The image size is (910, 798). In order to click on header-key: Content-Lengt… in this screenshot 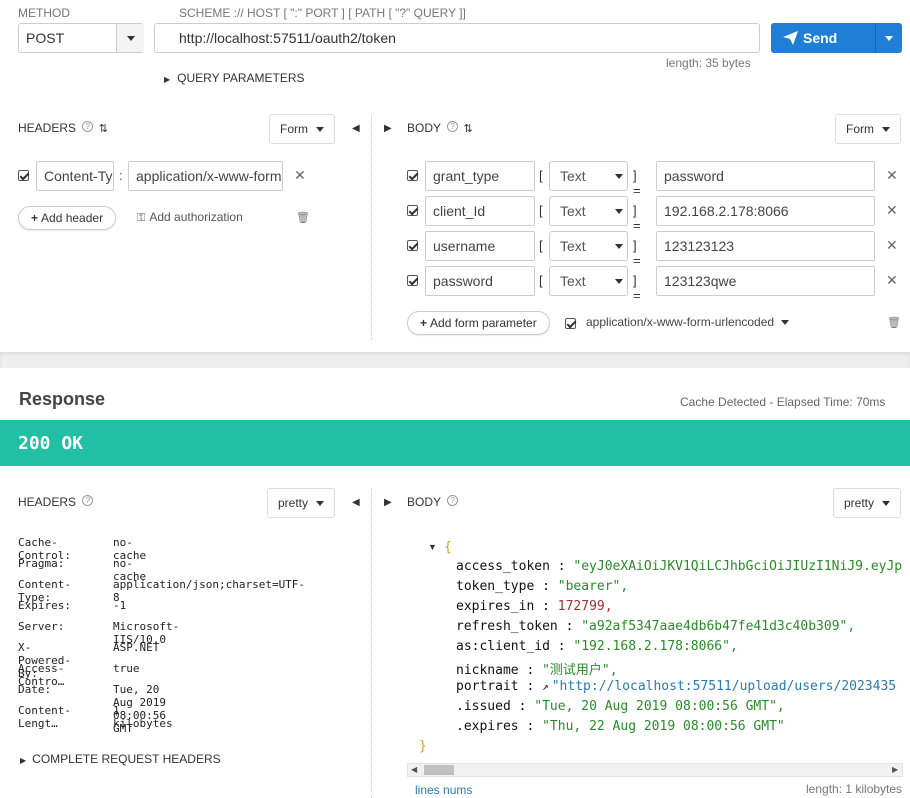, I will do `click(44, 717)`.